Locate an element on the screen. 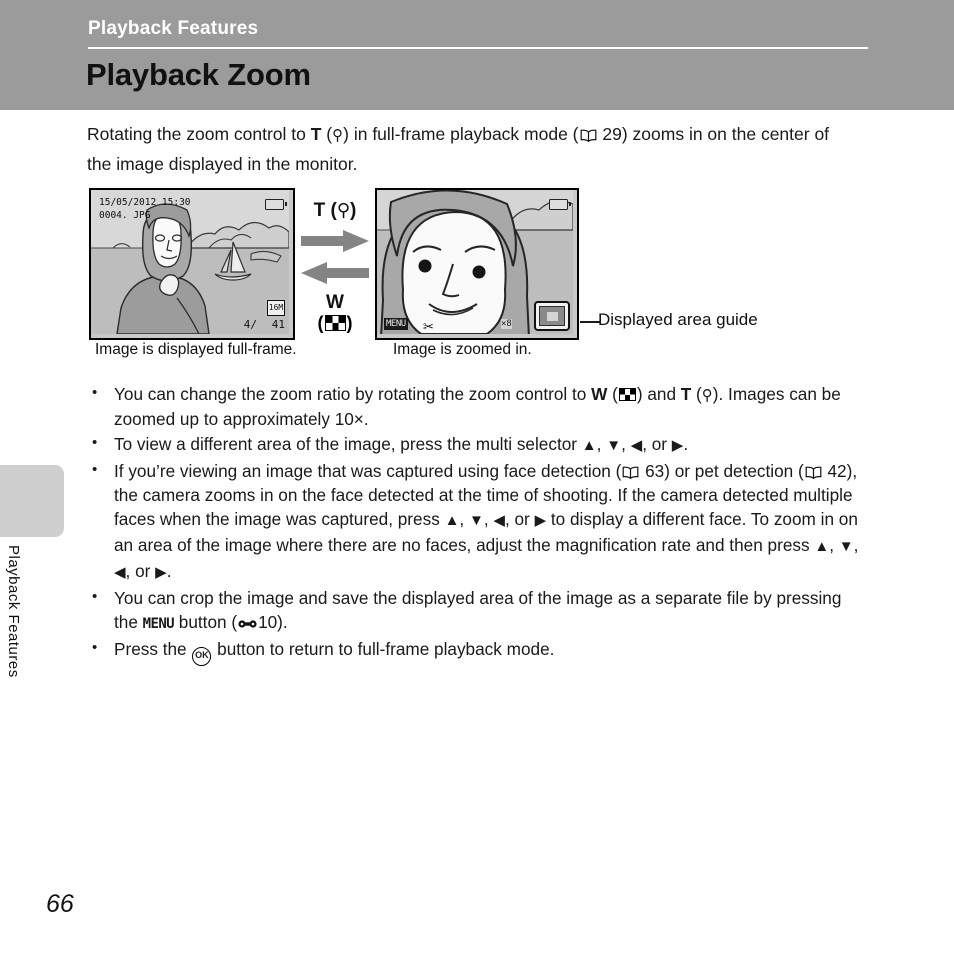 The image size is (954, 954). t-paren-close: ) is located at coordinates (353, 210).